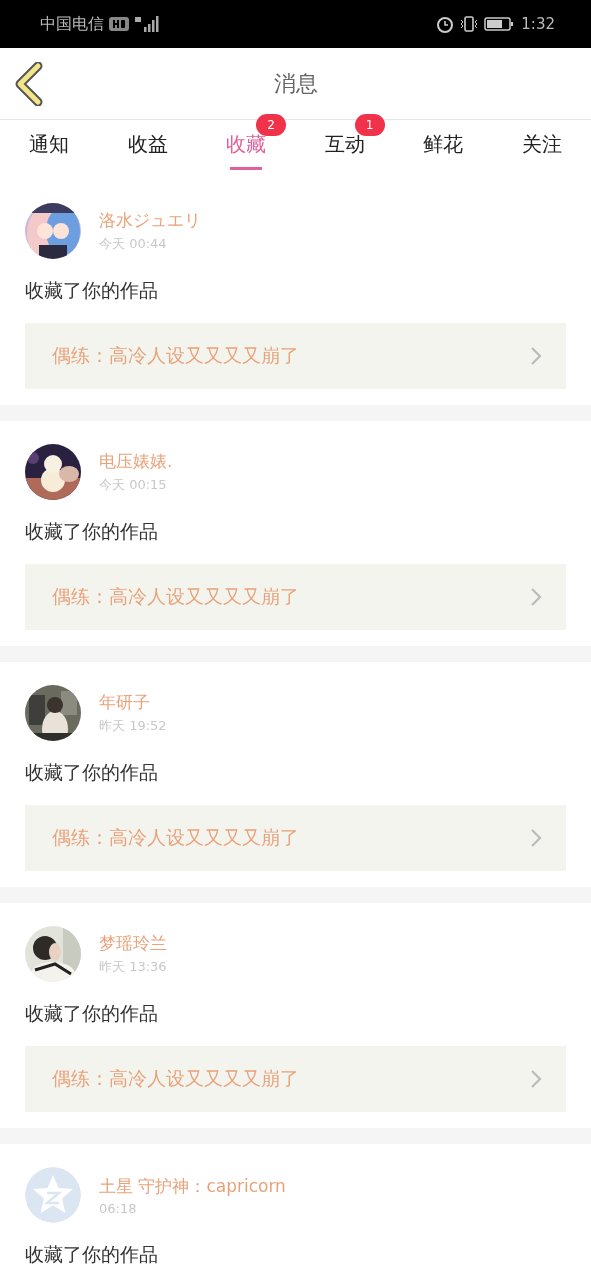 The height and width of the screenshot is (1280, 591). What do you see at coordinates (150, 220) in the screenshot?
I see `user-name: 洛水ジュエリ` at bounding box center [150, 220].